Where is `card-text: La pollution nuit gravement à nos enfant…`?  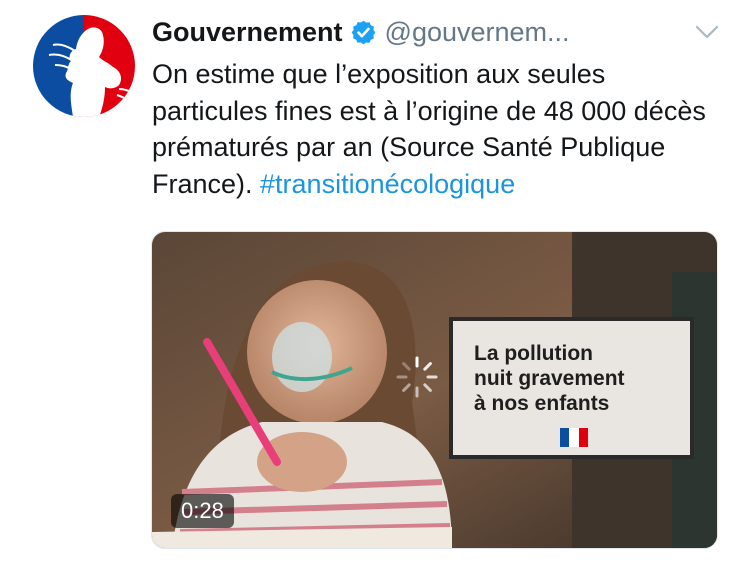 card-text: La pollution nuit gravement à nos enfant… is located at coordinates (584, 378).